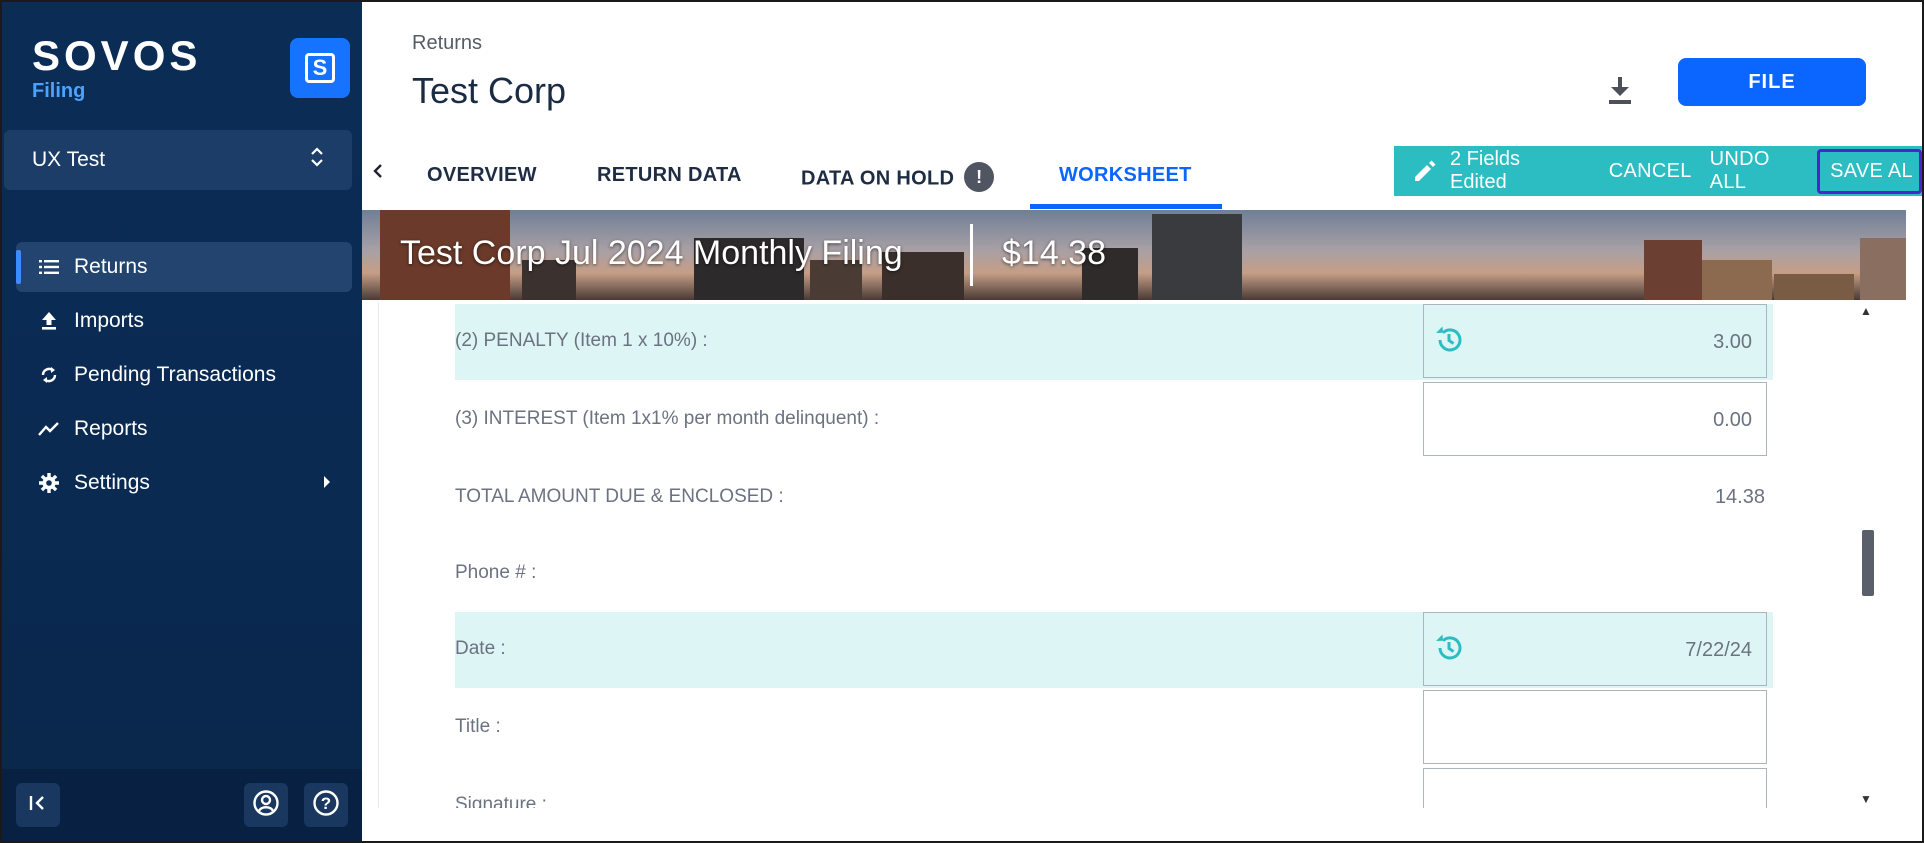 Image resolution: width=1924 pixels, height=843 pixels. What do you see at coordinates (1114, 342) in the screenshot?
I see `worksheet-row-penalty: (2) PENALTY (Item 1 x 10%) : 3.00` at bounding box center [1114, 342].